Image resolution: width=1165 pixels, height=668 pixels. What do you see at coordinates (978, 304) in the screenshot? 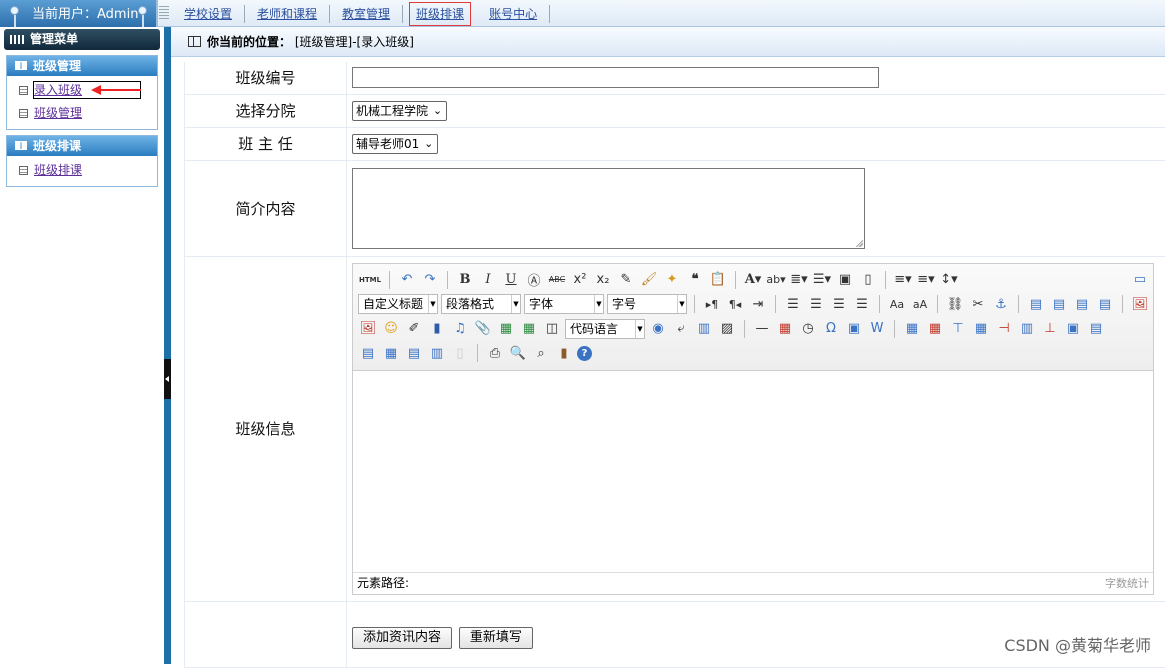
I see `unlink-icon: ✂` at bounding box center [978, 304].